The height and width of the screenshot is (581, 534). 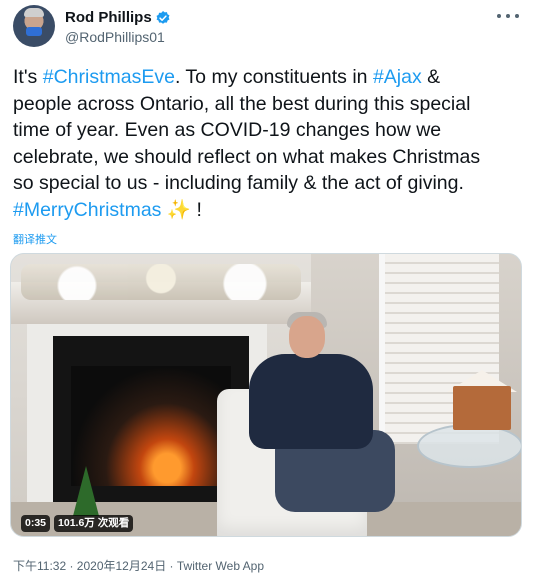 I want to click on video-person-head, so click(x=307, y=337).